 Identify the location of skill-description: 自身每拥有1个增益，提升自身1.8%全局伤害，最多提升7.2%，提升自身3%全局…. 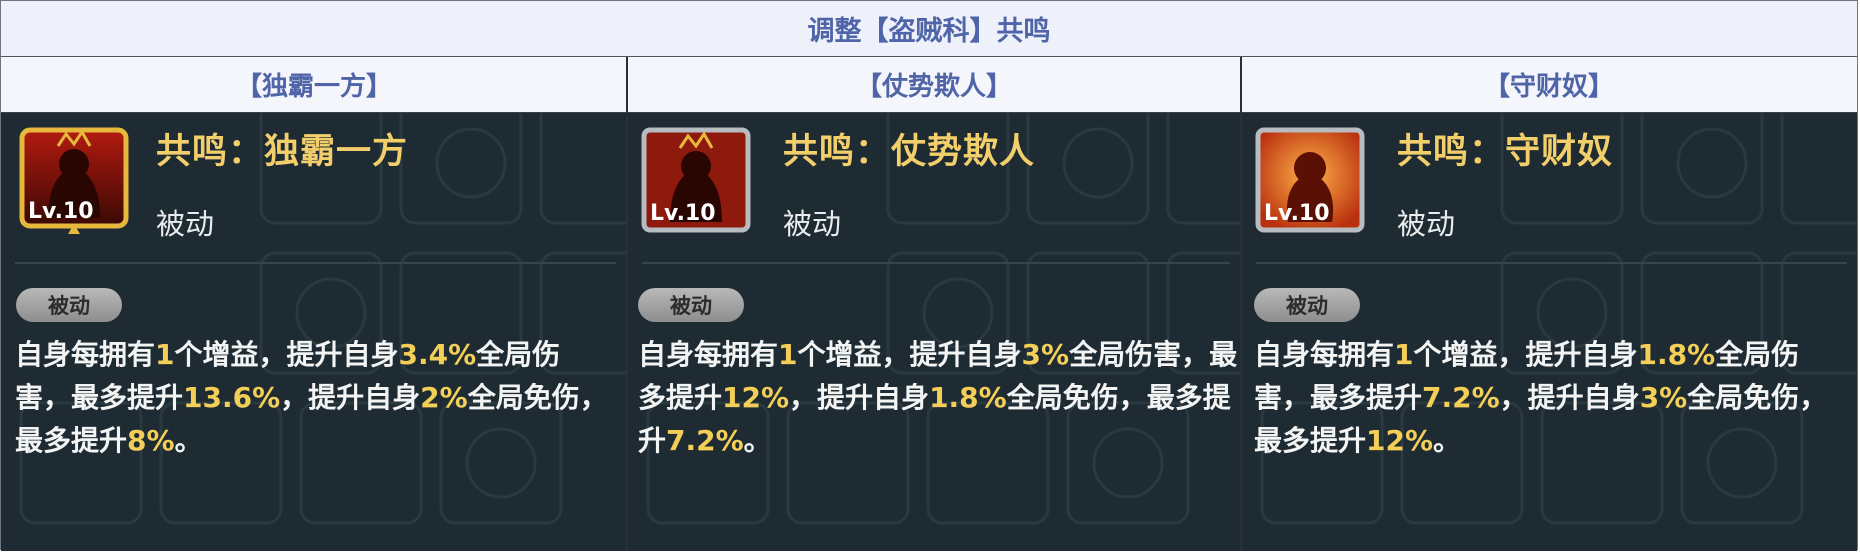
(1554, 397).